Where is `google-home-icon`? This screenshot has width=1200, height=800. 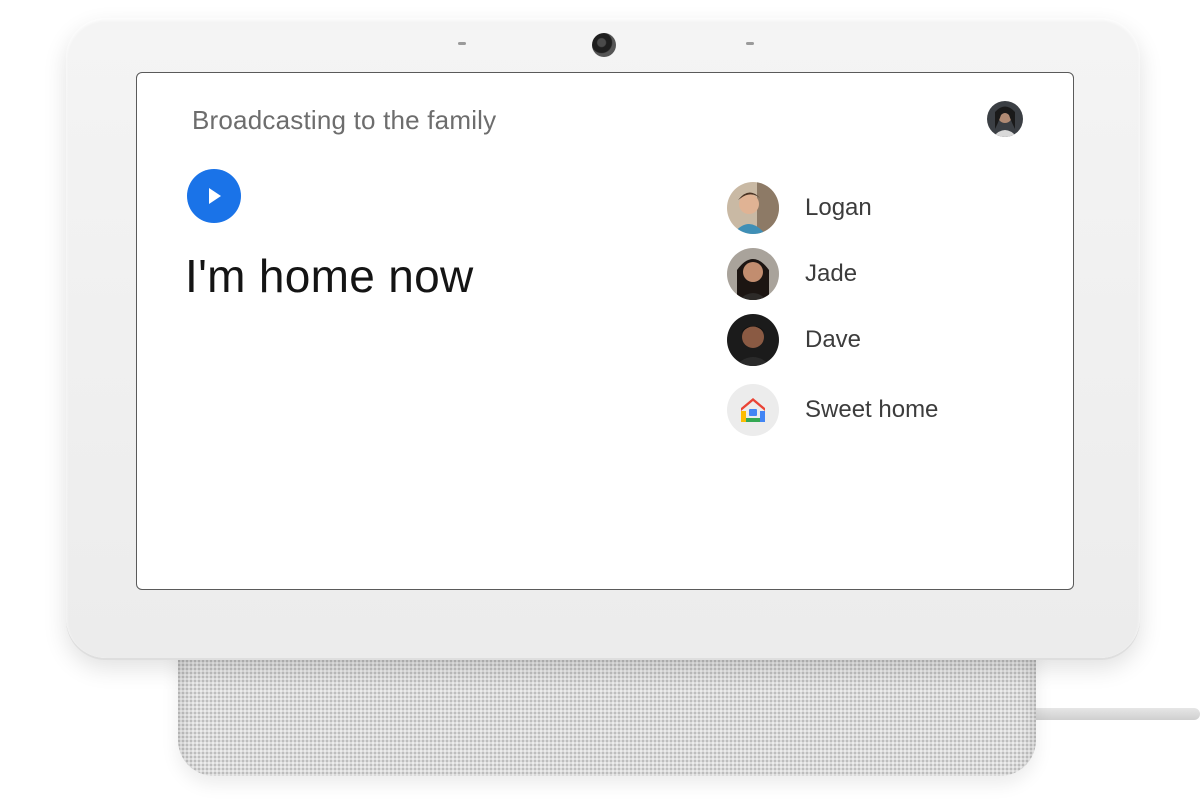
google-home-icon is located at coordinates (753, 410).